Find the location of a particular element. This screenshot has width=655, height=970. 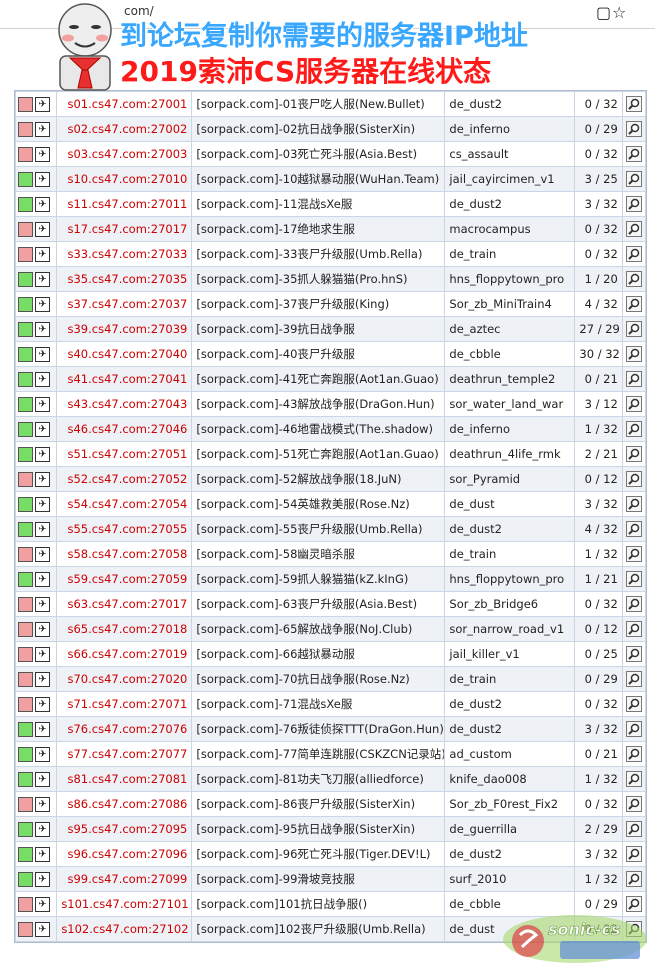

server-ip: s55.cs47.com:27055 is located at coordinates (124, 529).